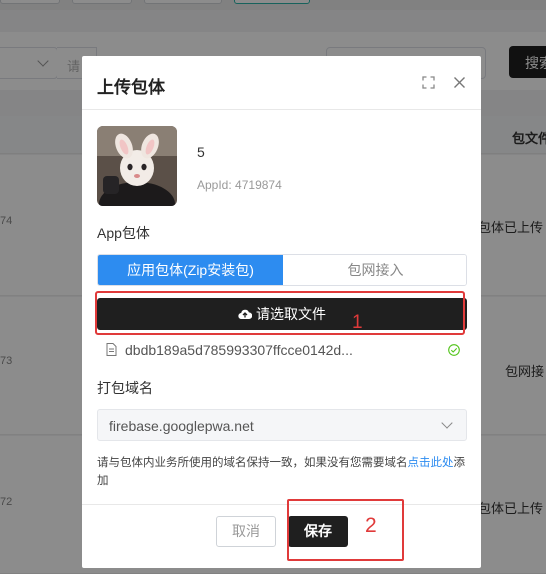  What do you see at coordinates (252, 463) in the screenshot?
I see `hint-text: 请与包体内业务所使用的域名保持一致，如果没有您需要域名` at bounding box center [252, 463].